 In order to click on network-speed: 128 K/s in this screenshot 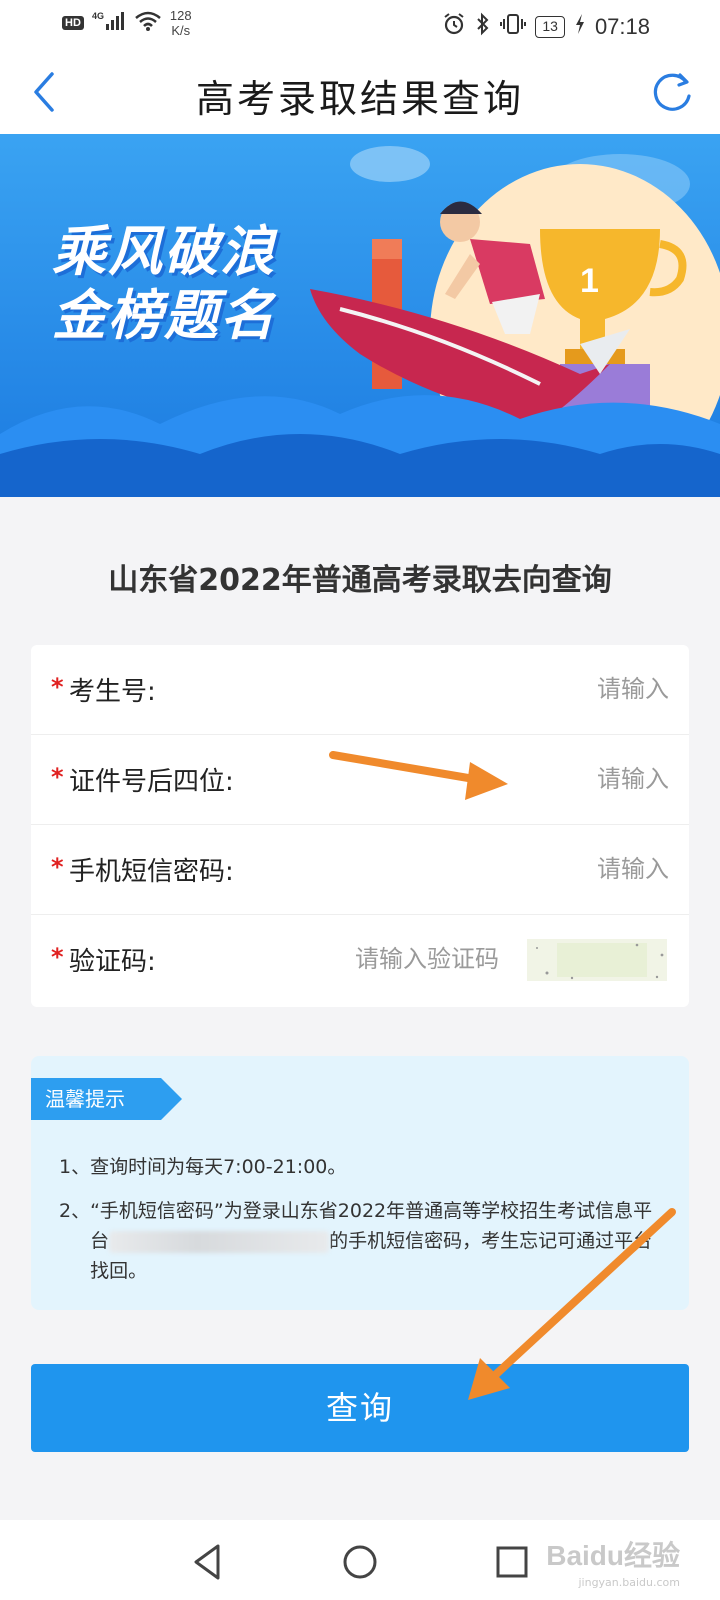, I will do `click(181, 23)`.